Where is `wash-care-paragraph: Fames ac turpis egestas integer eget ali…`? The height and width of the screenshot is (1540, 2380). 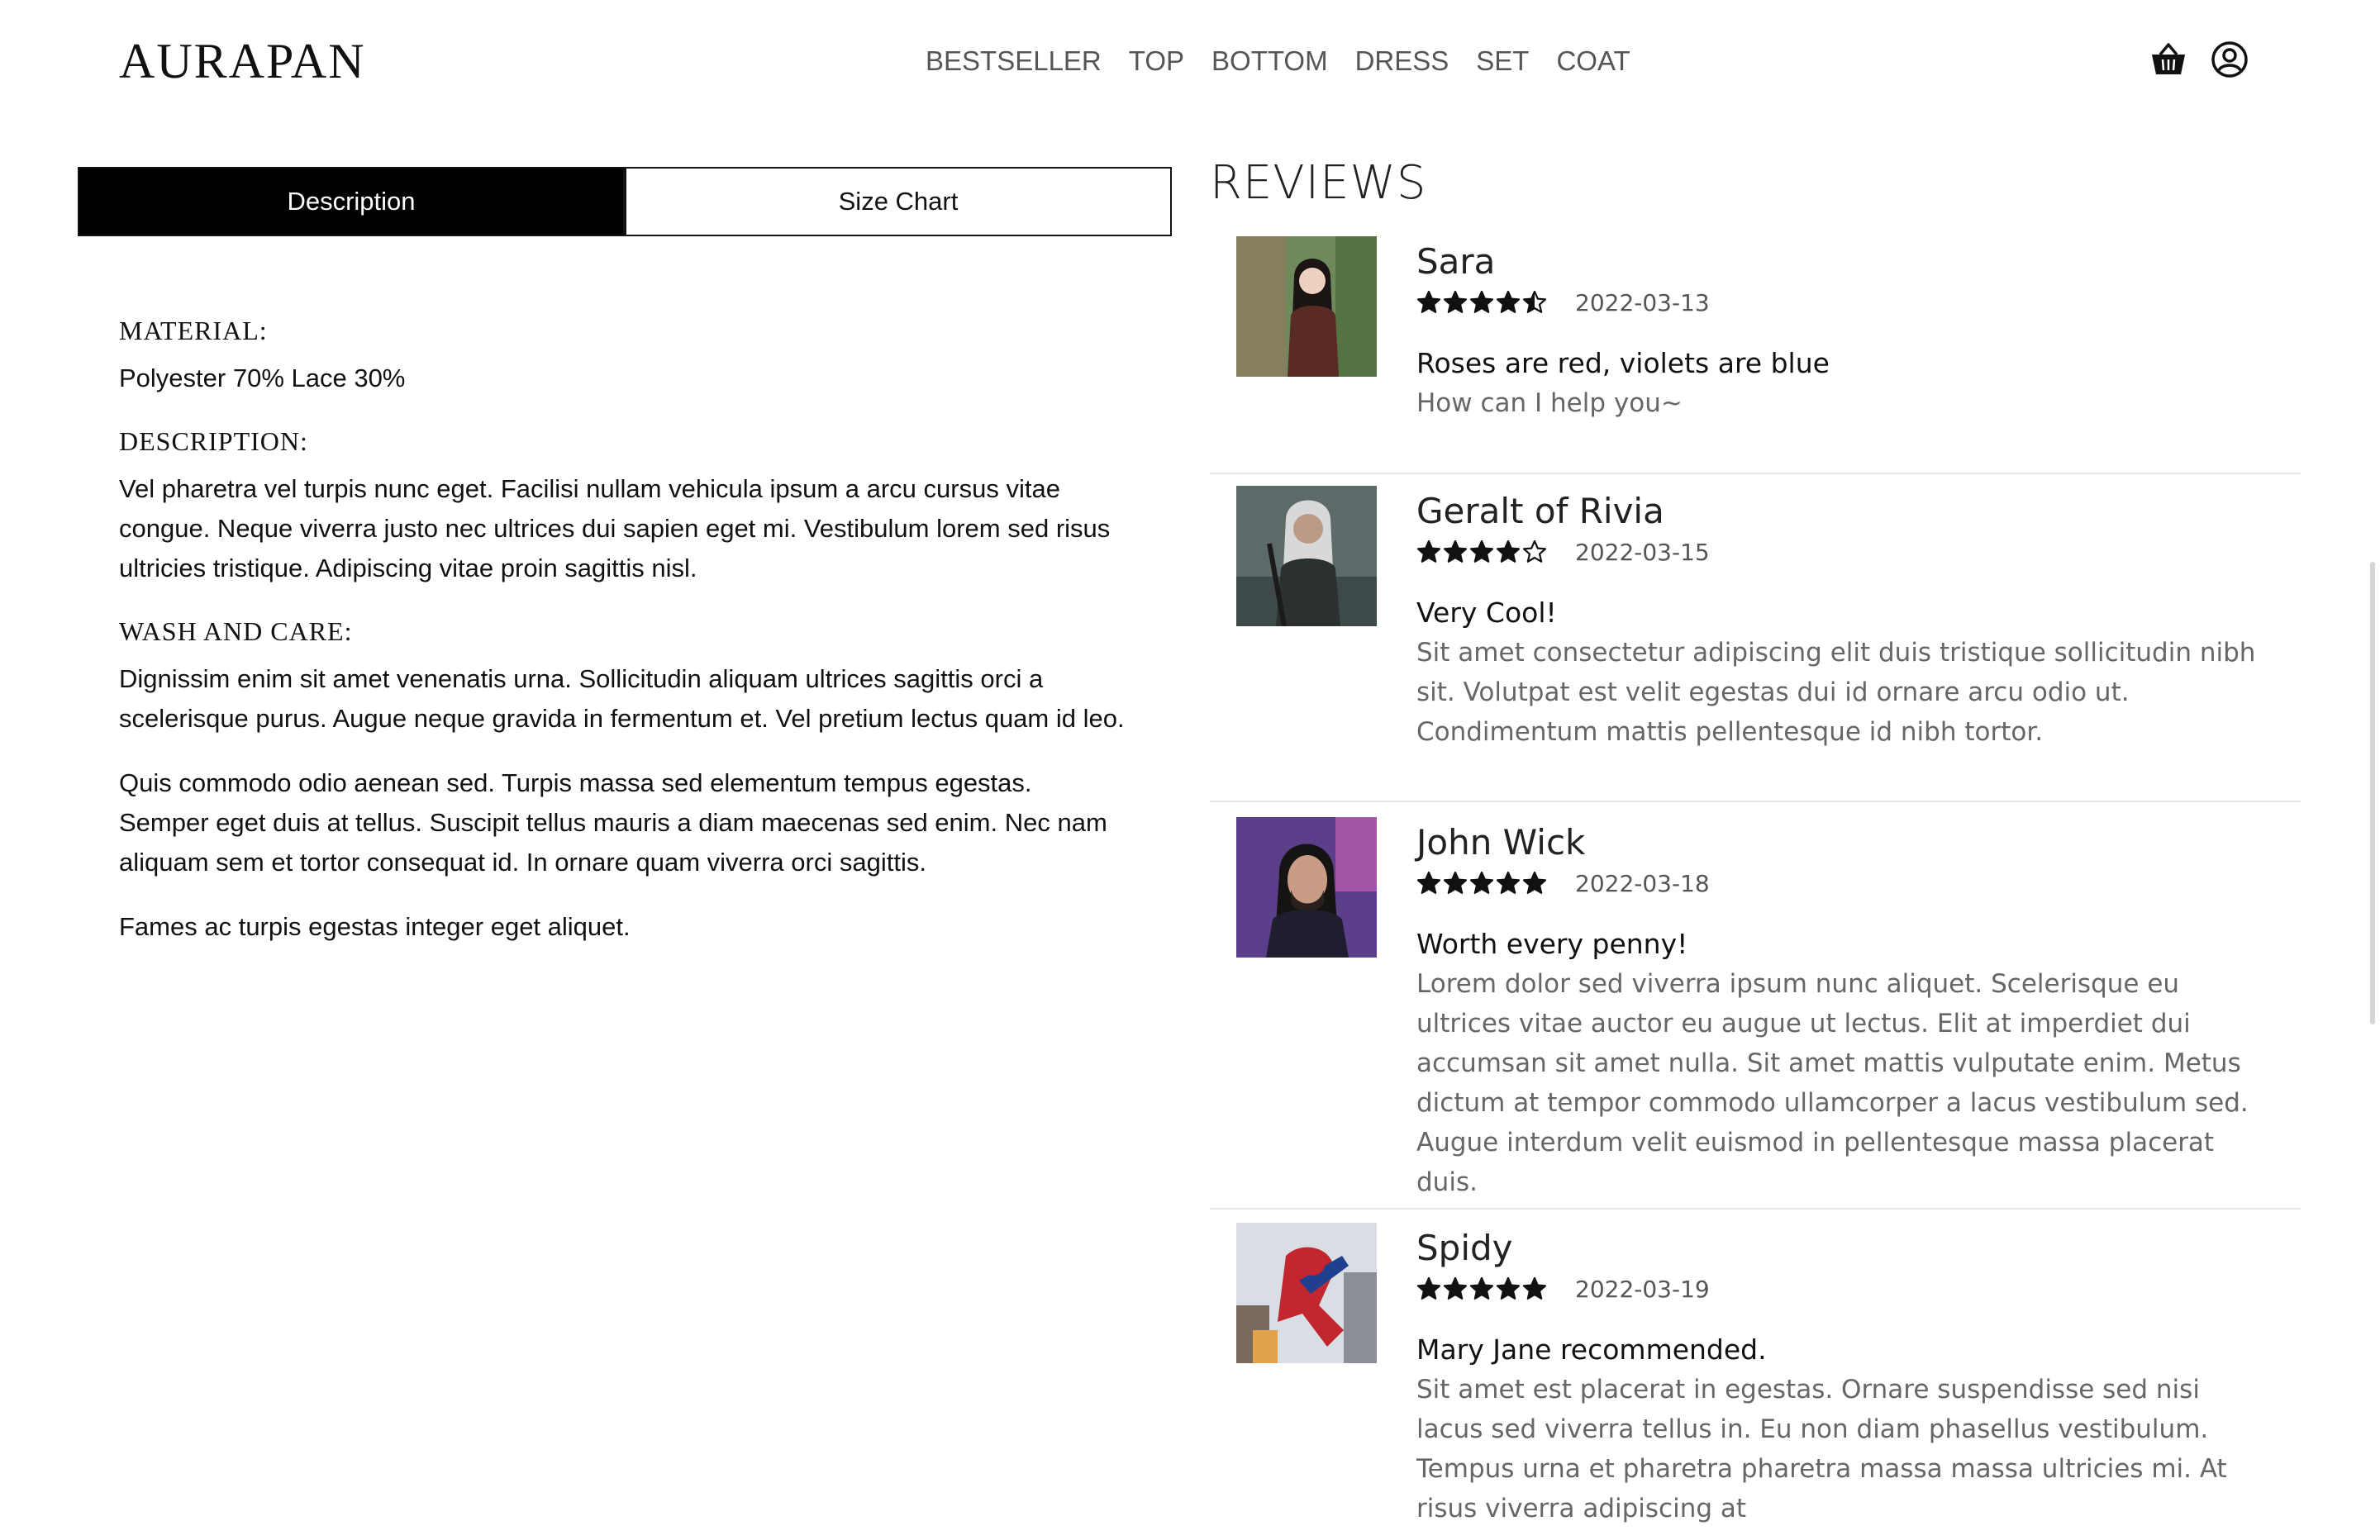
wash-care-paragraph: Fames ac turpis egestas integer eget ali… is located at coordinates (375, 926).